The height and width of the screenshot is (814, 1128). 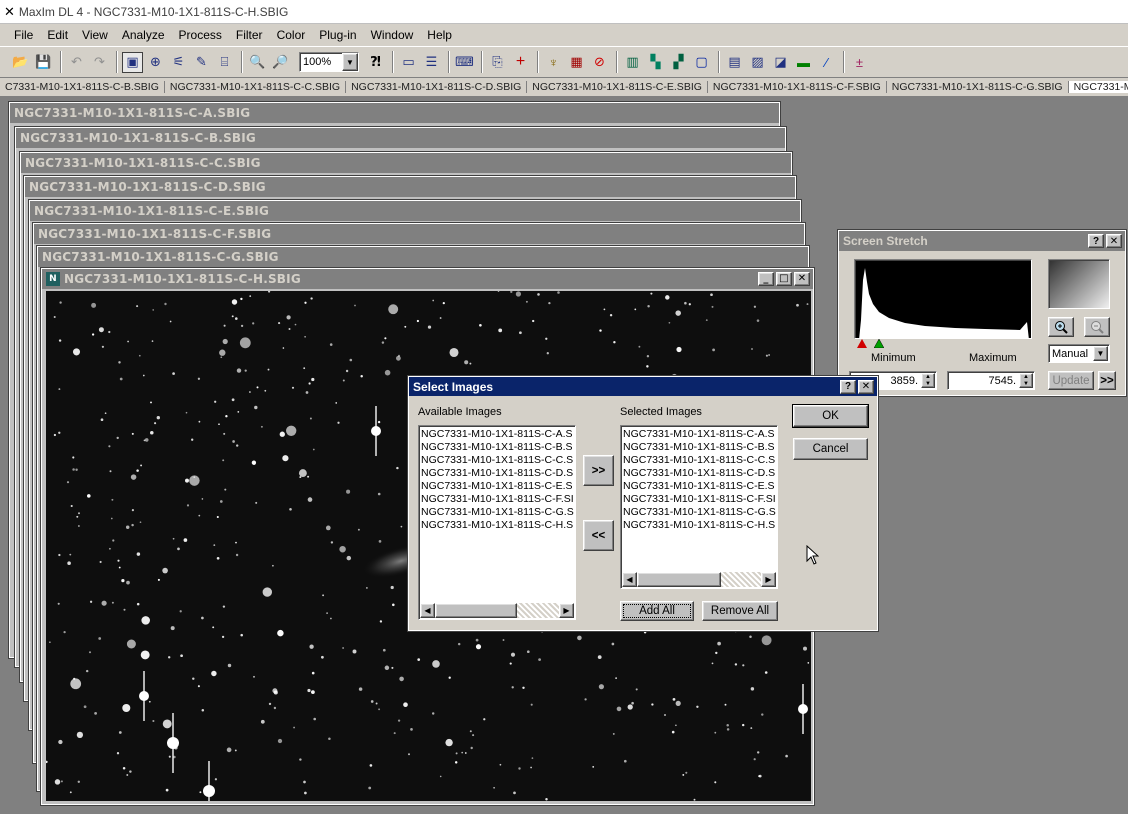 I want to click on camera-control-icon: ⌨, so click(x=464, y=62).